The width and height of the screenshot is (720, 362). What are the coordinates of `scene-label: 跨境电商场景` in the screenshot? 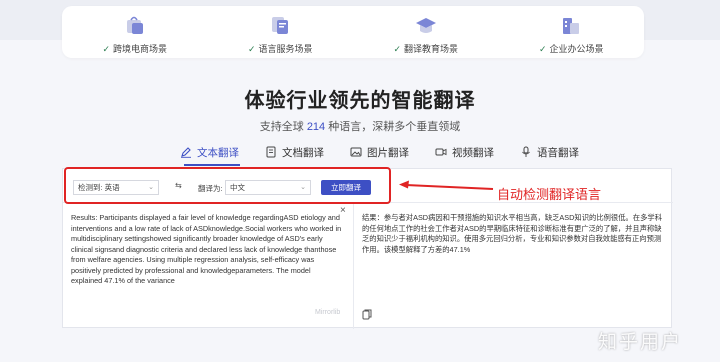 It's located at (140, 49).